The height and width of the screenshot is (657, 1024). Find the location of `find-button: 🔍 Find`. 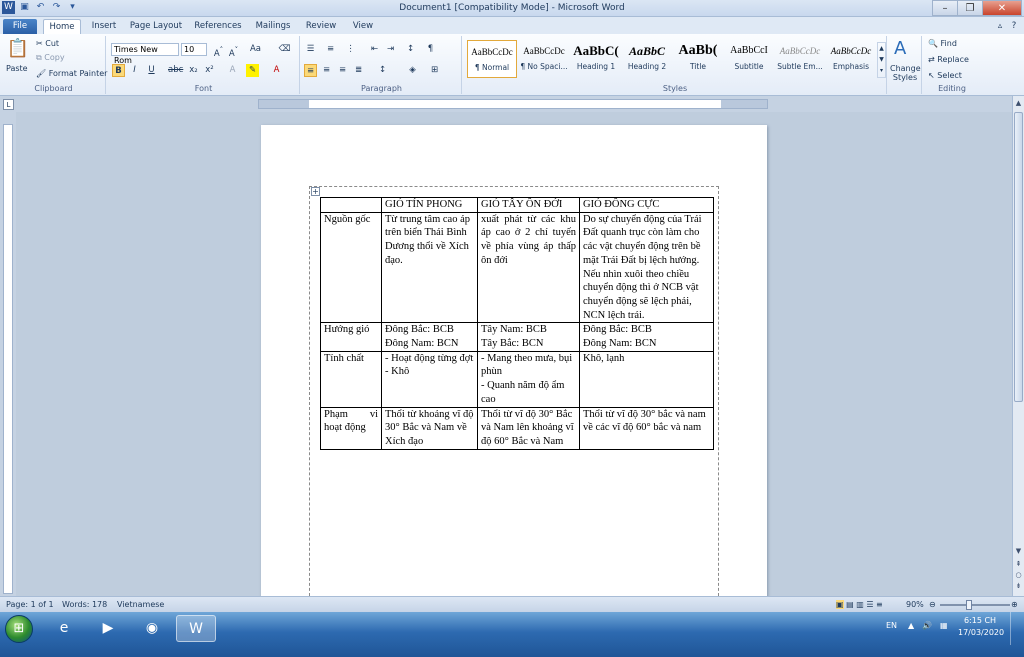

find-button: 🔍 Find is located at coordinates (942, 43).